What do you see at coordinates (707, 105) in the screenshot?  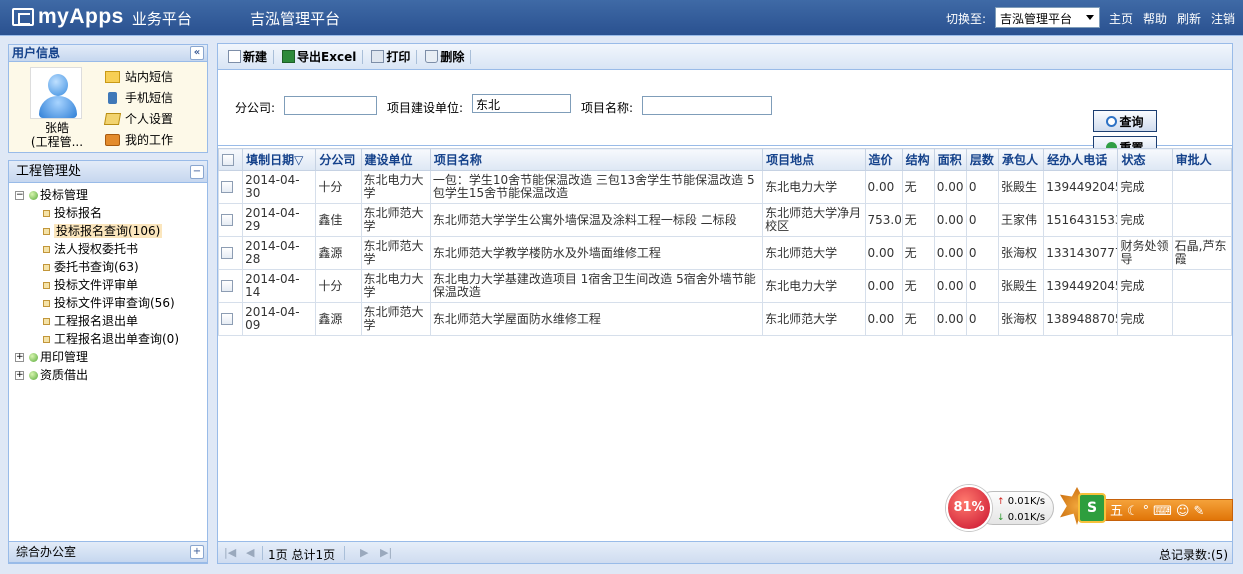 I see `project-name-input` at bounding box center [707, 105].